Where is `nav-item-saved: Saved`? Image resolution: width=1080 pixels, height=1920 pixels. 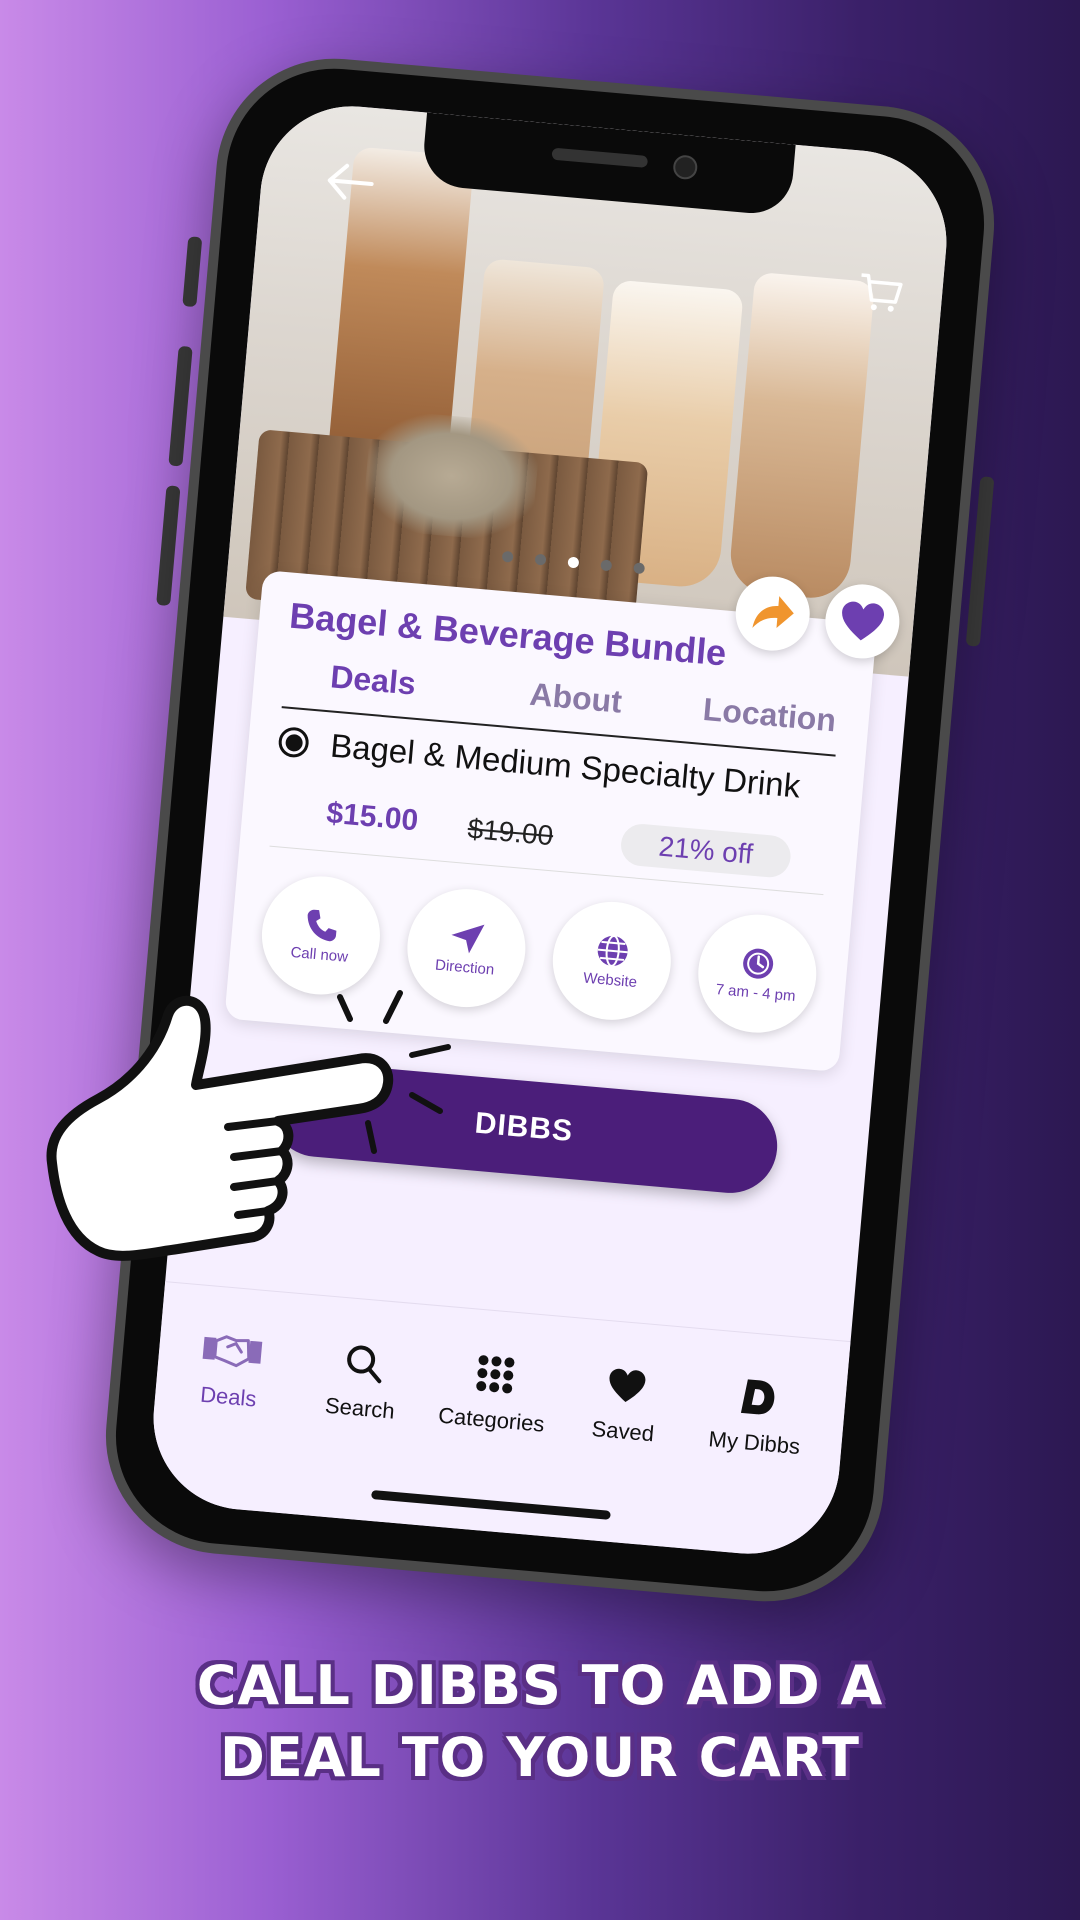
nav-item-saved: Saved is located at coordinates (625, 1403).